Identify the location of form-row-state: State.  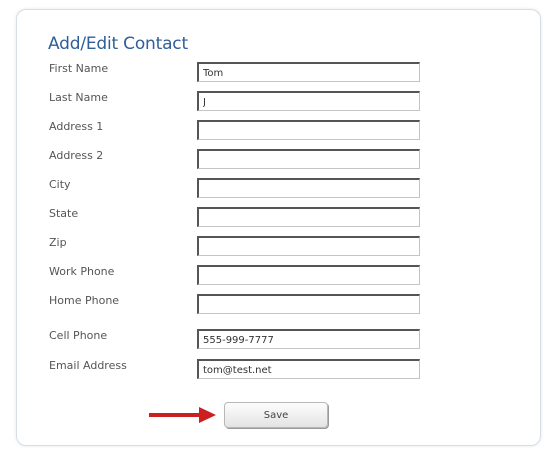
(275, 219).